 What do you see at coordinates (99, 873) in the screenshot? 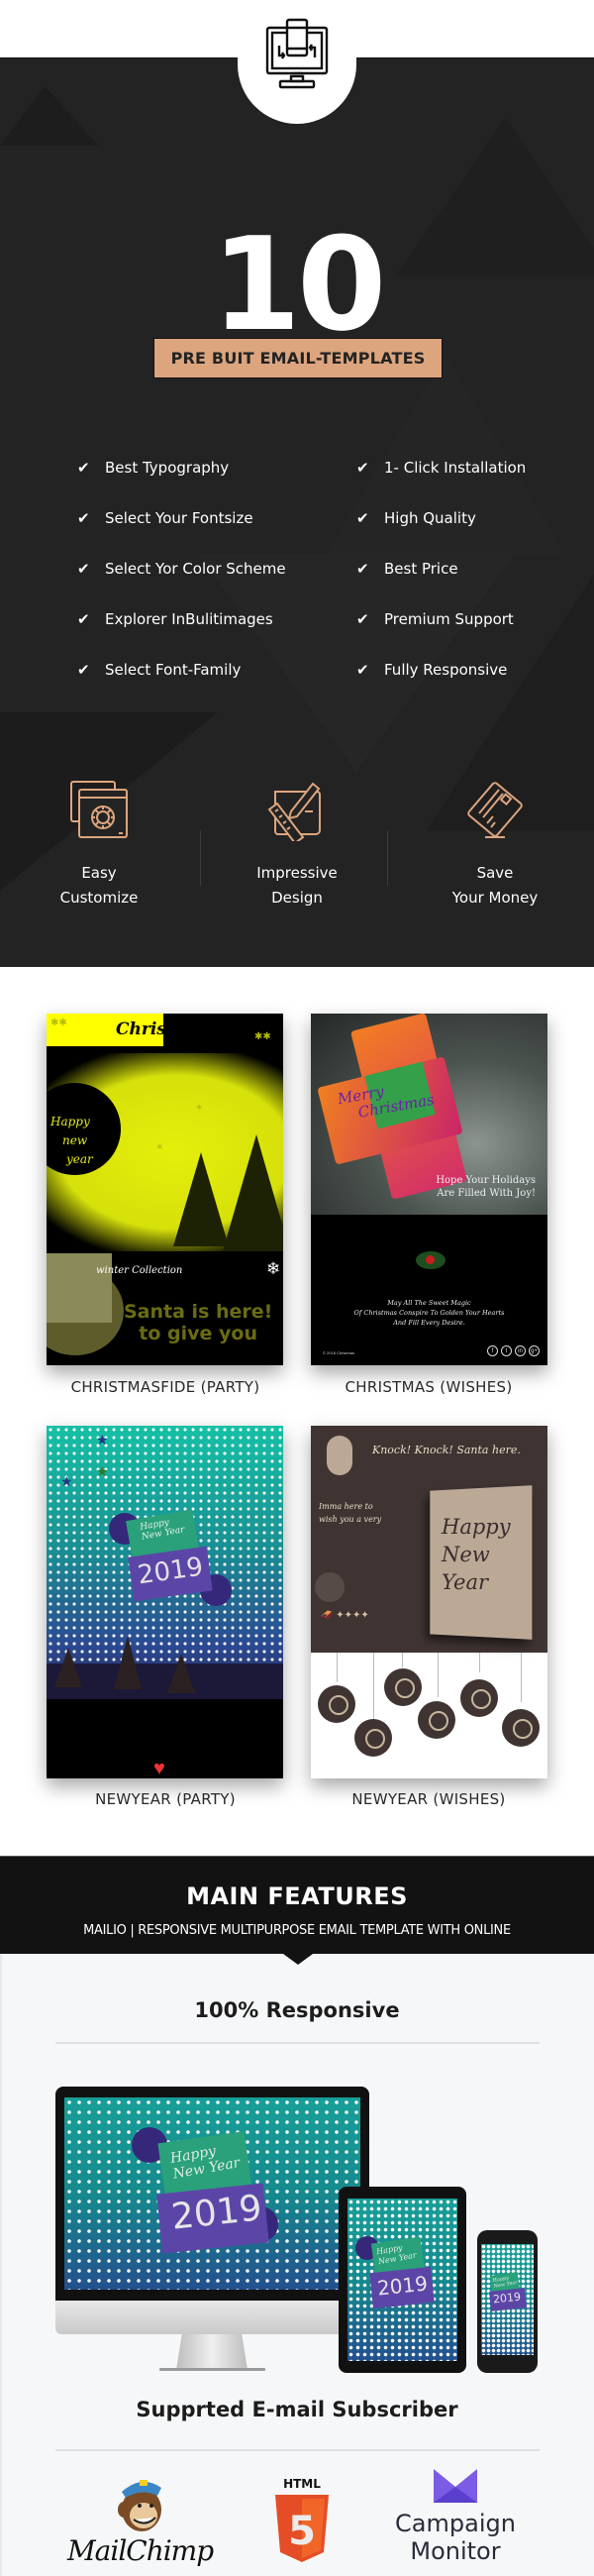
I see `pillar-label: Easy` at bounding box center [99, 873].